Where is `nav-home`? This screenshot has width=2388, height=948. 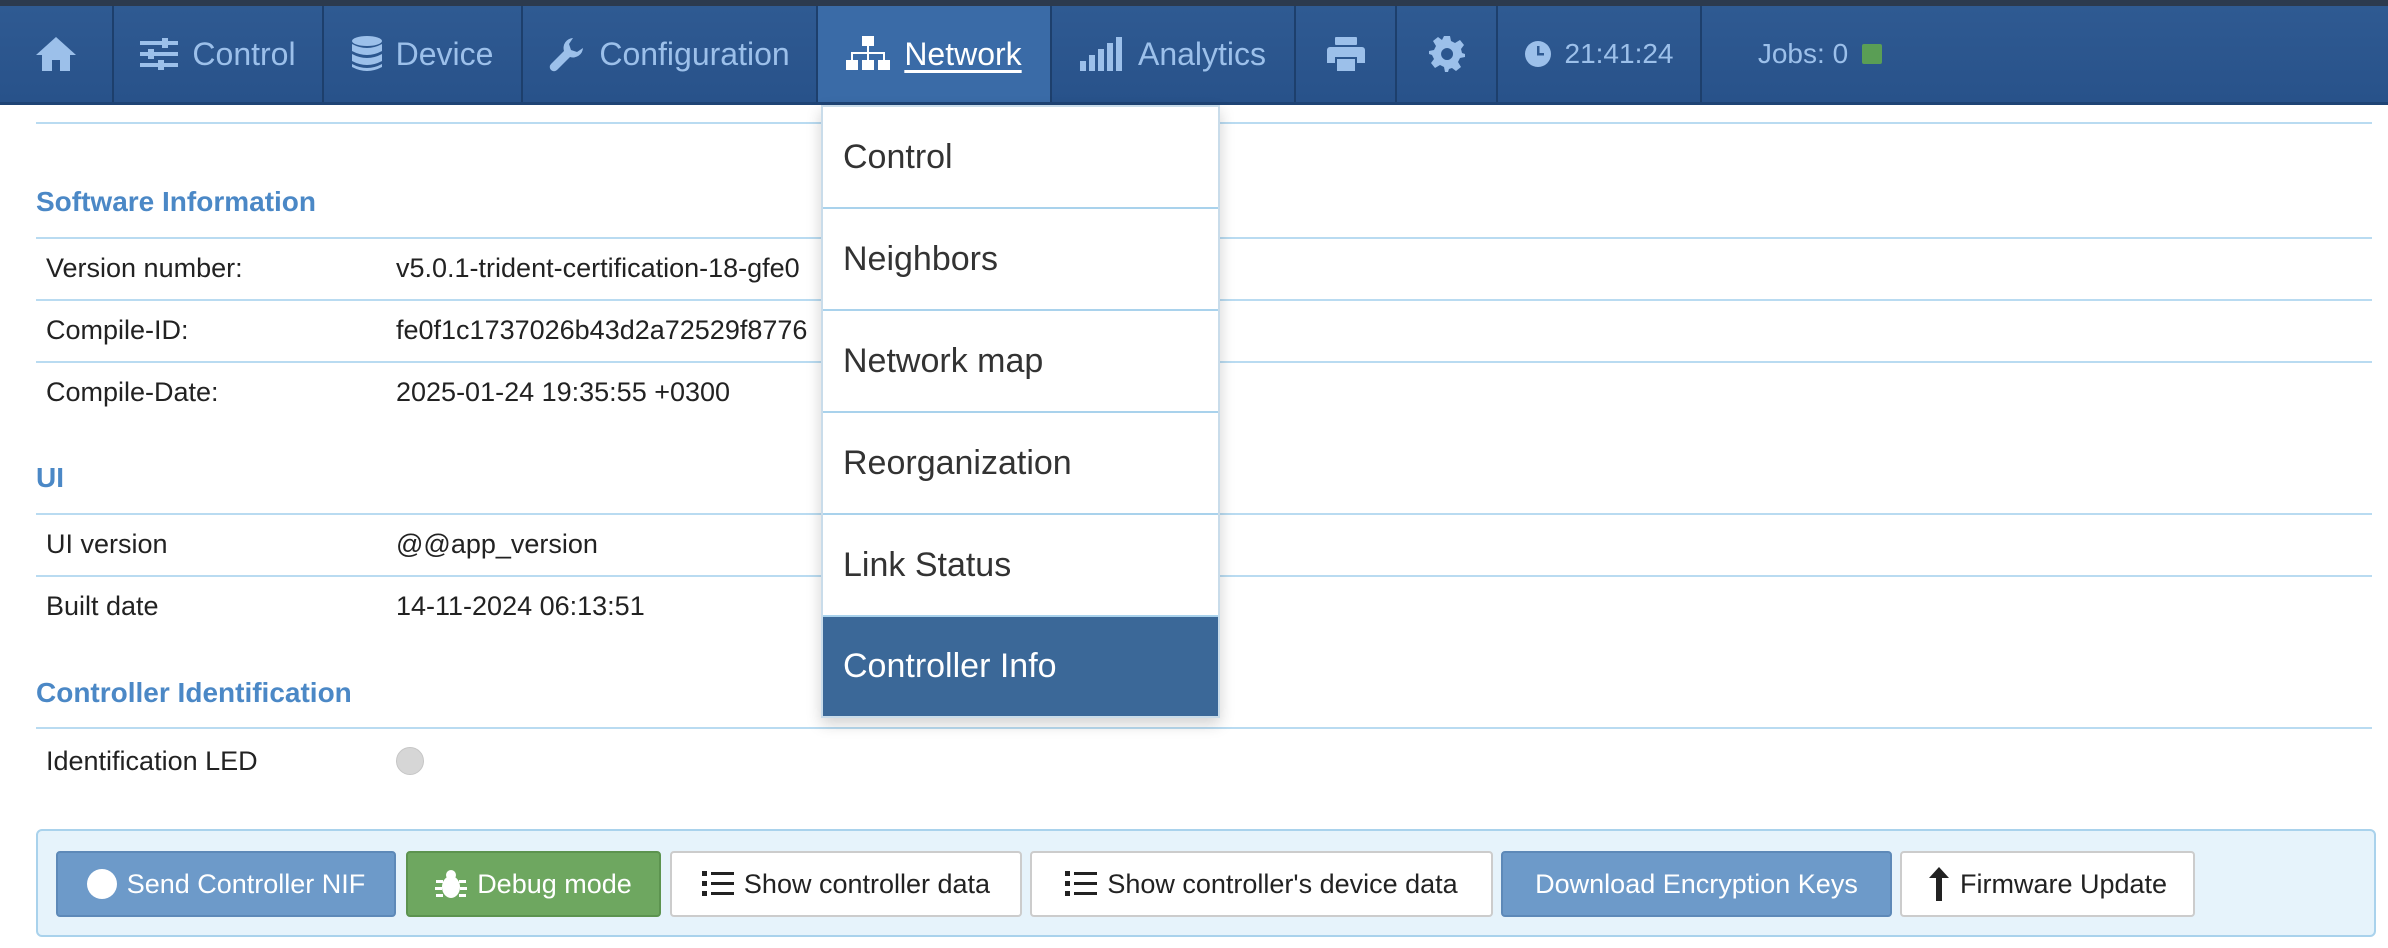 nav-home is located at coordinates (57, 54).